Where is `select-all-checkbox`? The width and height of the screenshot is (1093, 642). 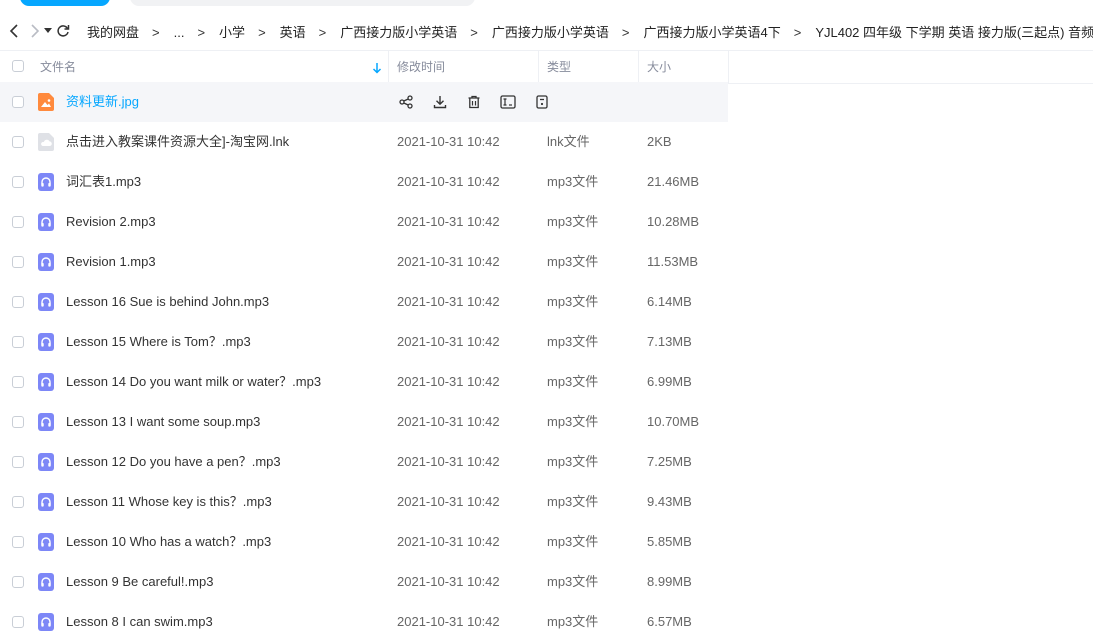
select-all-checkbox is located at coordinates (18, 66).